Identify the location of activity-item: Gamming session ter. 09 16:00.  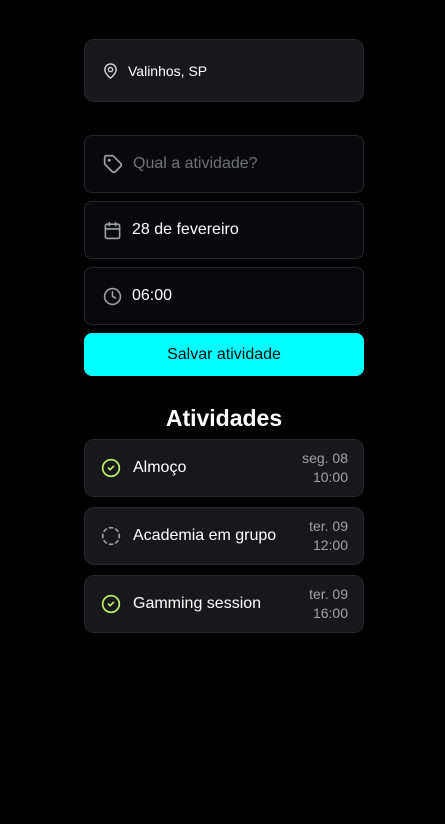
(224, 604).